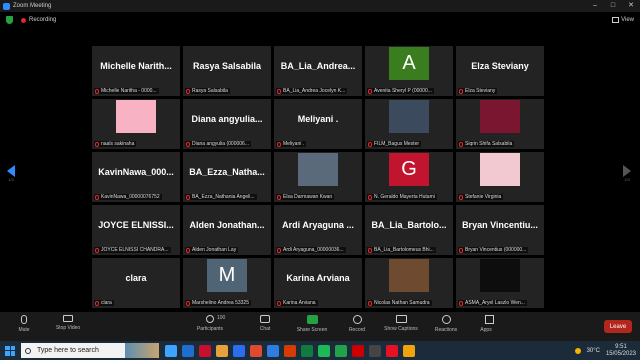 This screenshot has width=640, height=360. What do you see at coordinates (409, 124) in the screenshot?
I see `participant-tile: FILM_Bagus Mester` at bounding box center [409, 124].